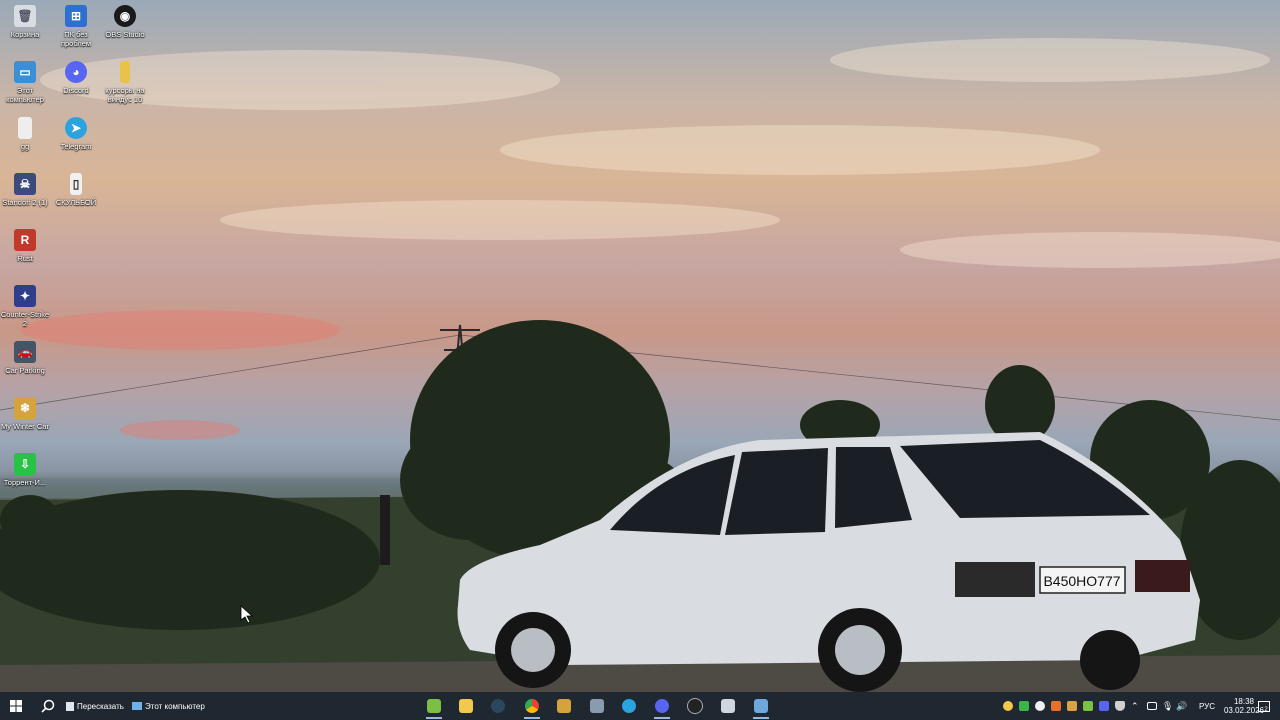 This screenshot has width=1280, height=720. I want to click on taskbar-app-telegram, so click(629, 706).